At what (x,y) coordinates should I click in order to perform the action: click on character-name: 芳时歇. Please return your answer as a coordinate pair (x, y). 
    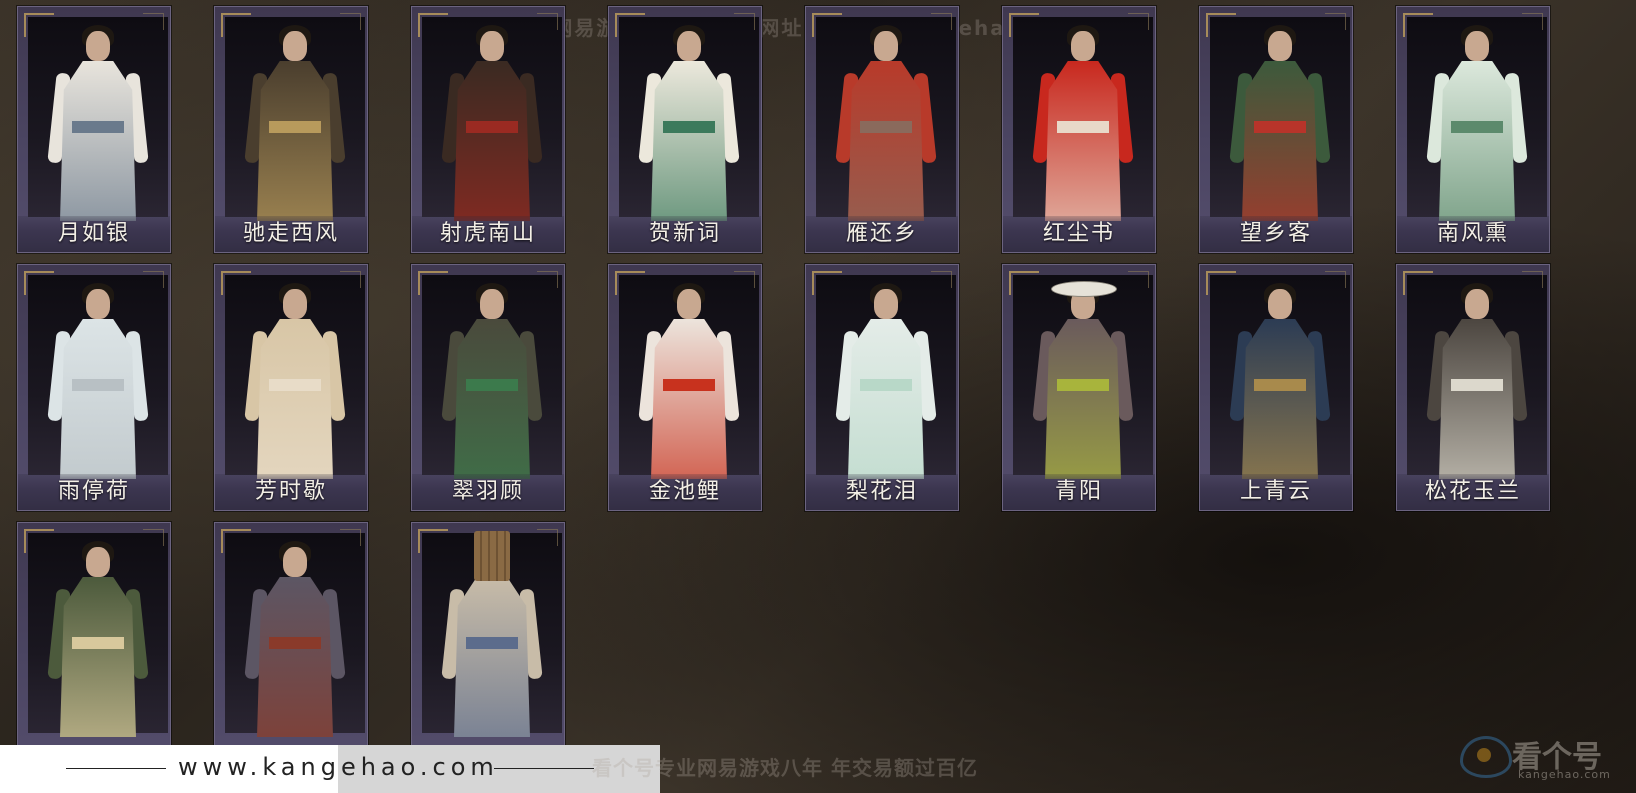
    Looking at the image, I should click on (291, 492).